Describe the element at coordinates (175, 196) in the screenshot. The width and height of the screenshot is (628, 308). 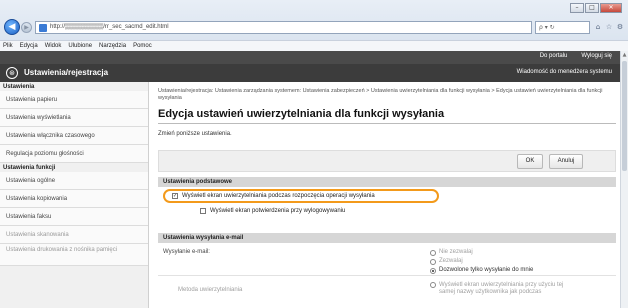
I see `auth-screen-checkbox: ✓` at that location.